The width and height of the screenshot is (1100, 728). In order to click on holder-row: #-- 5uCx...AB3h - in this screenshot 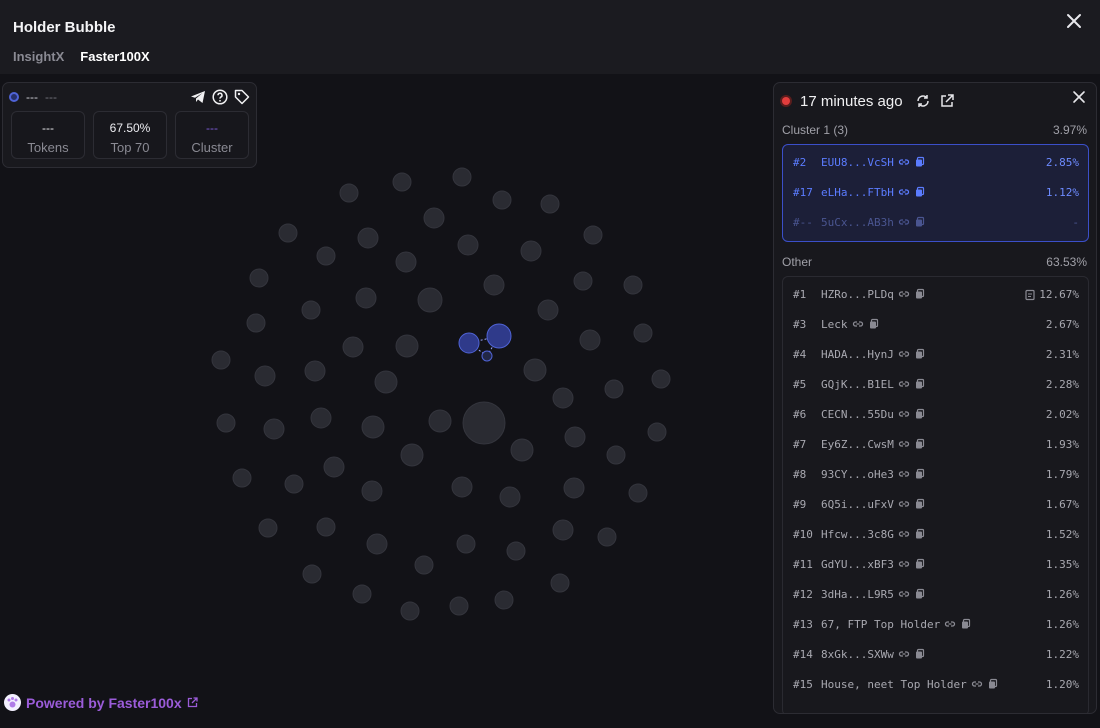, I will do `click(935, 222)`.